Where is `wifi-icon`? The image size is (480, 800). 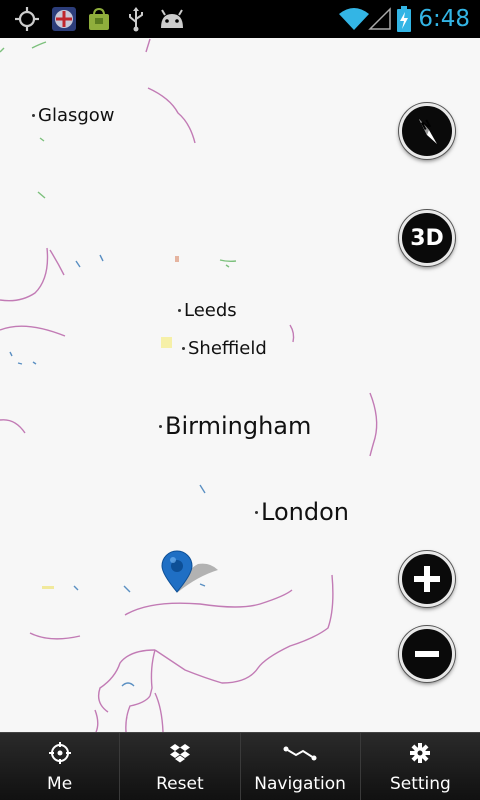 wifi-icon is located at coordinates (354, 19).